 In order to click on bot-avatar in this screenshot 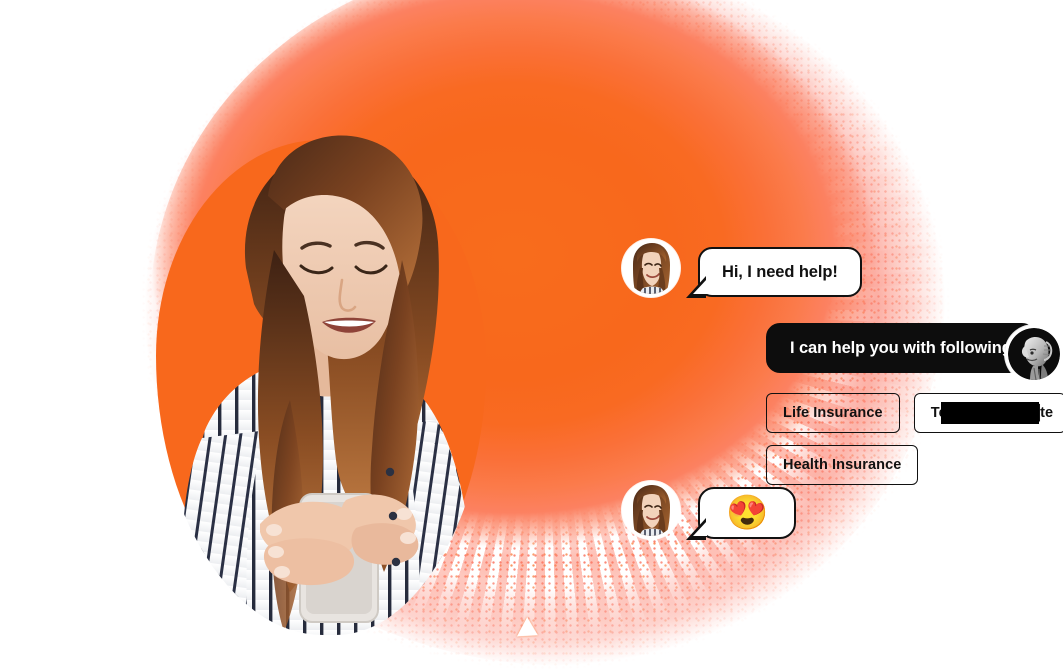, I will do `click(1034, 354)`.